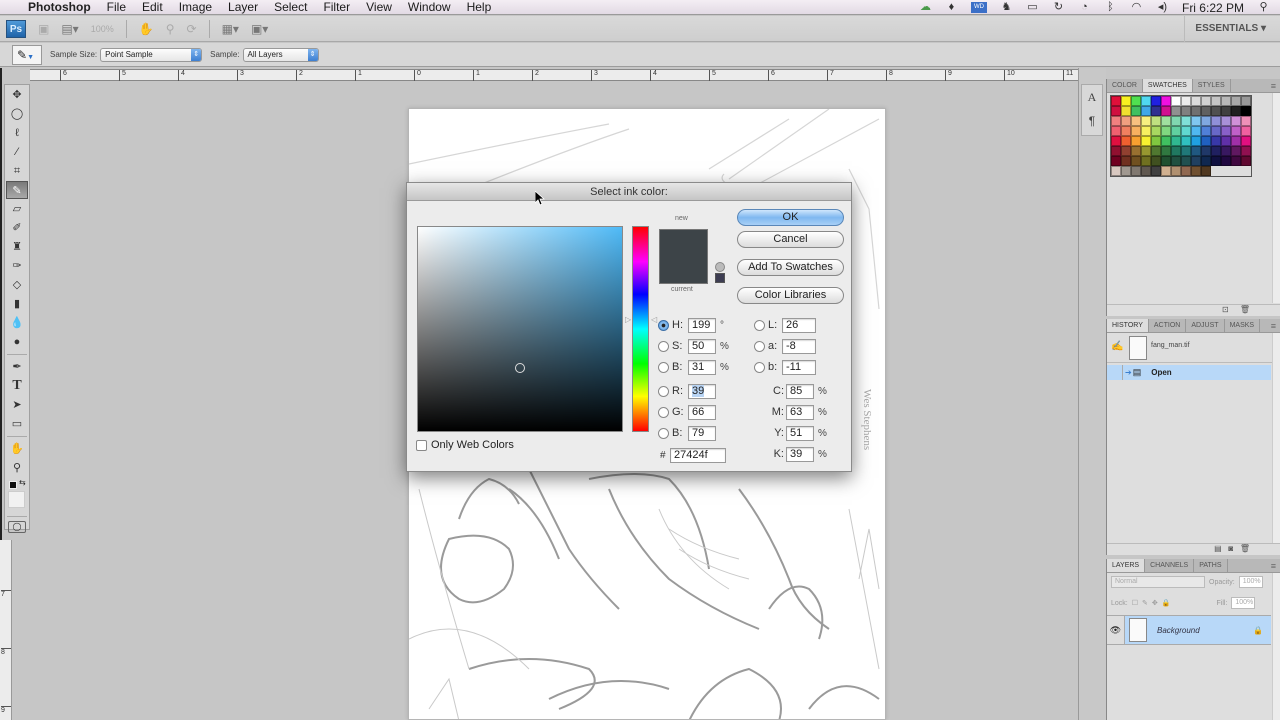  I want to click on workspace-switcher: ESSENTIALS ▾, so click(1225, 29).